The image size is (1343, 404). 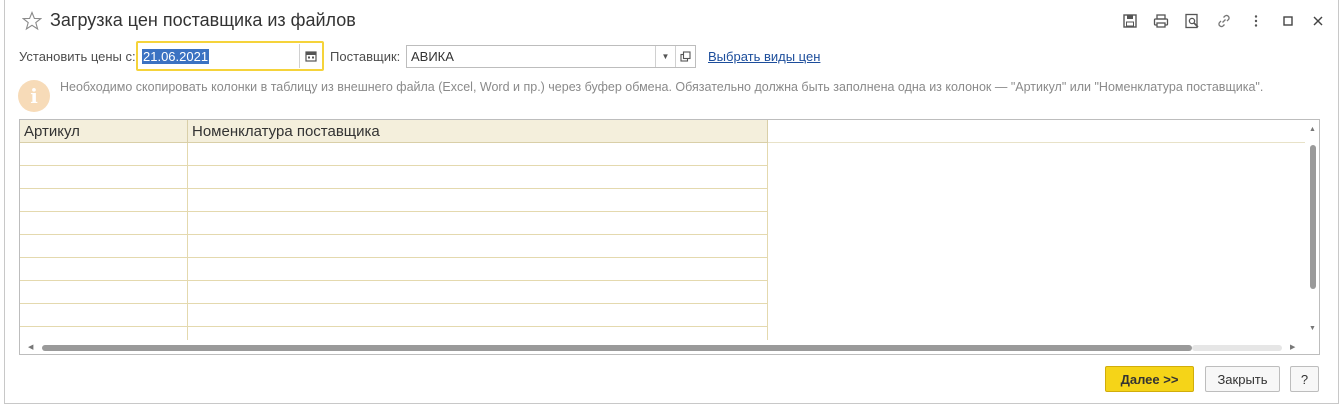 What do you see at coordinates (104, 131) in the screenshot?
I see `column-header-article: Артикул` at bounding box center [104, 131].